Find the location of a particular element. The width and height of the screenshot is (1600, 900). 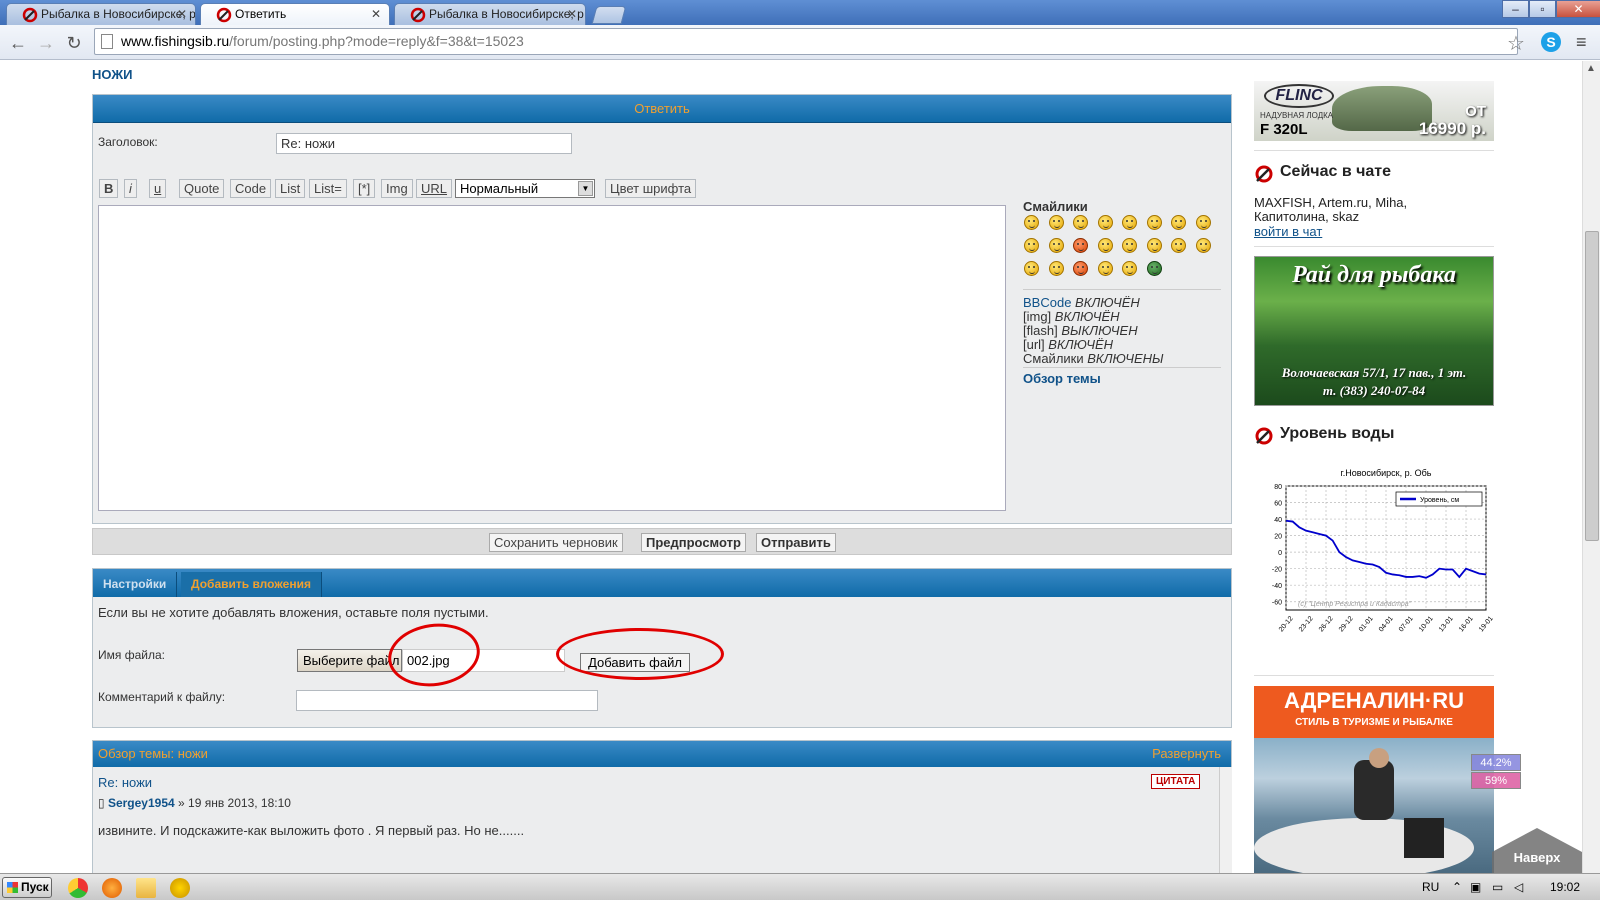

window-close-button: ✕ is located at coordinates (1578, 9).